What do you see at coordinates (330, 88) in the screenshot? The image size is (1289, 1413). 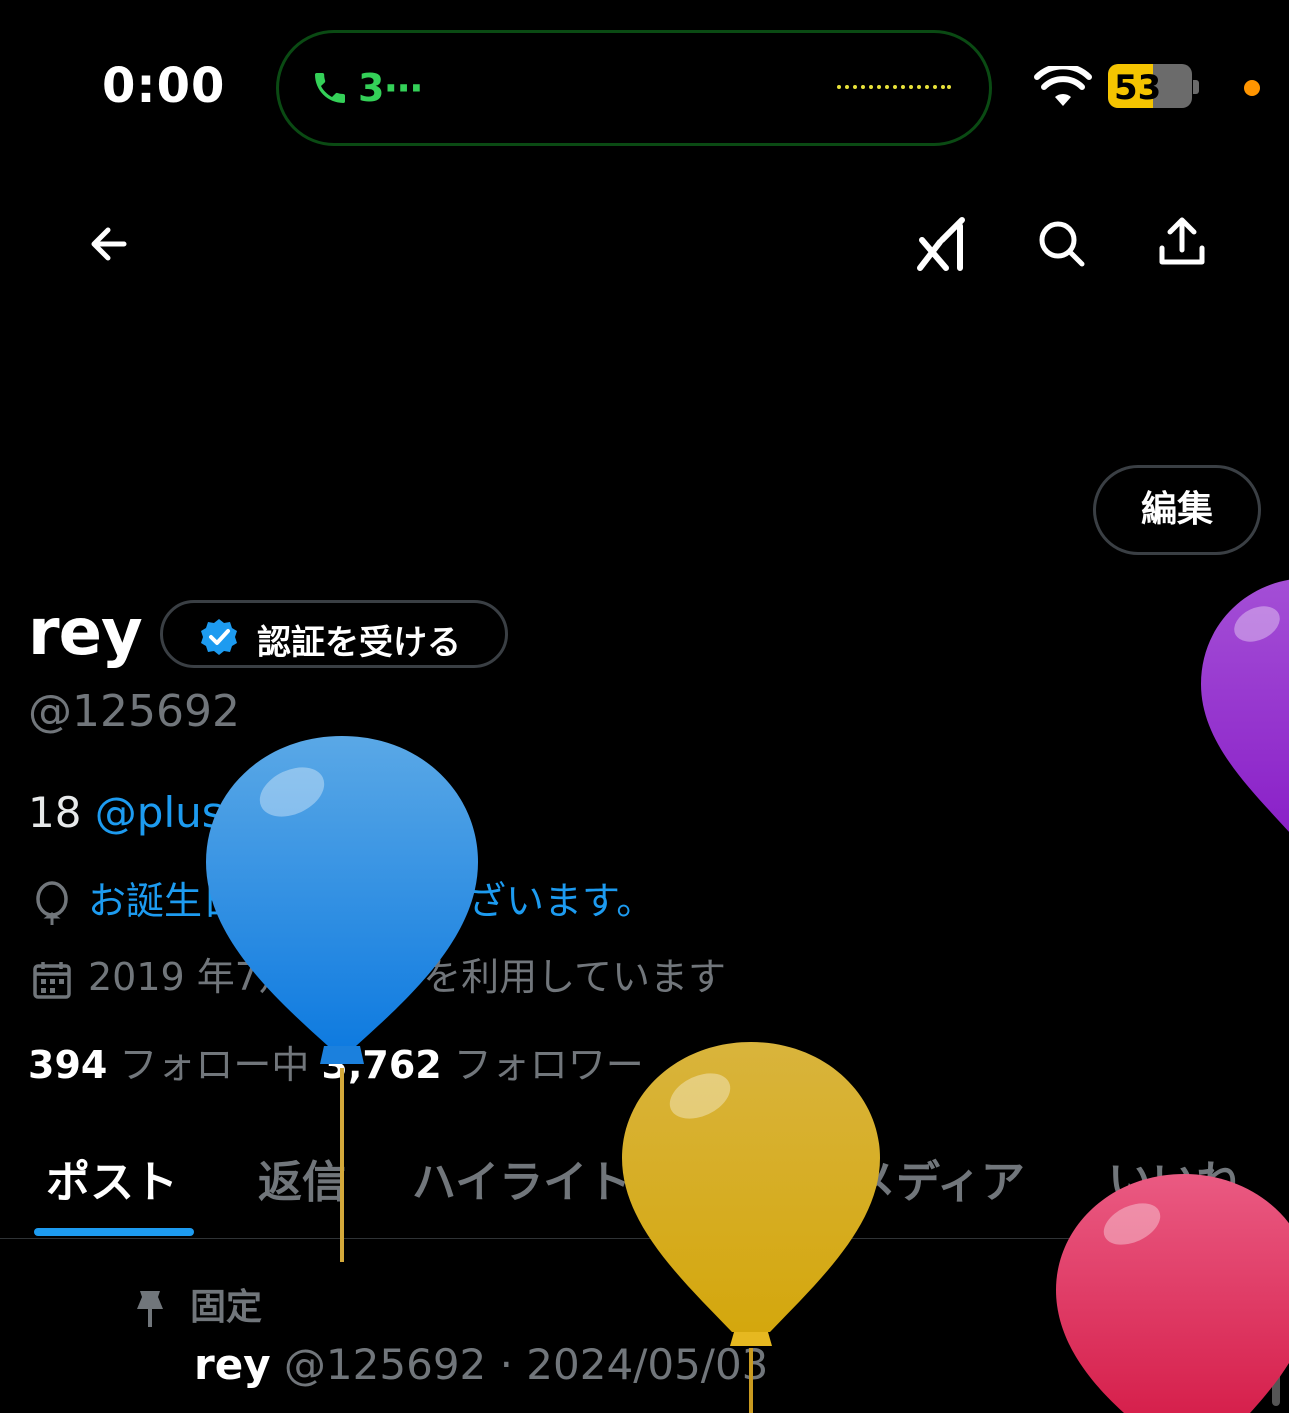 I see `phone-icon` at bounding box center [330, 88].